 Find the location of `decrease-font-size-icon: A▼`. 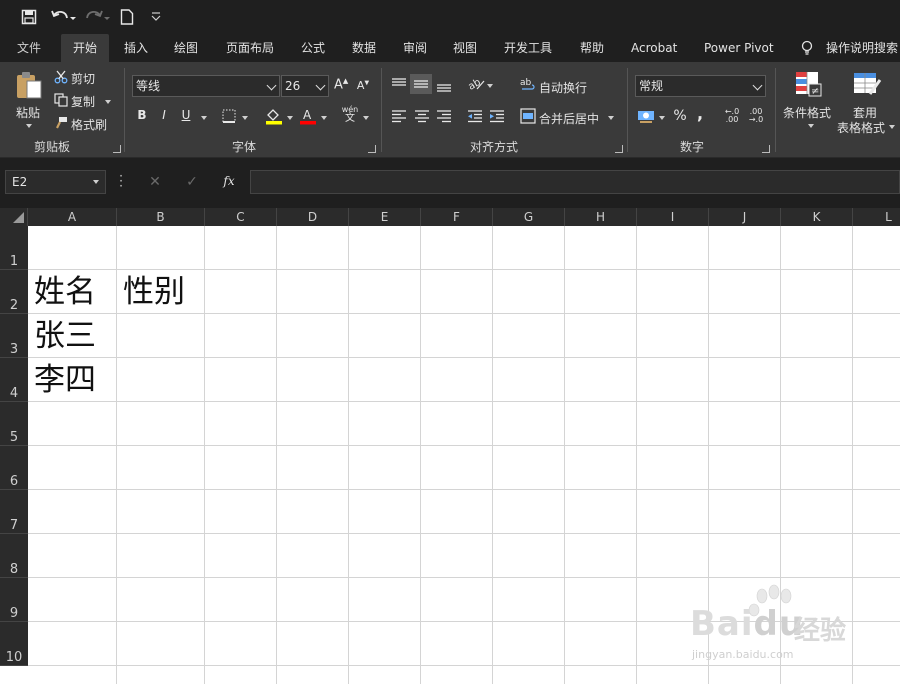

decrease-font-size-icon: A▼ is located at coordinates (363, 85).